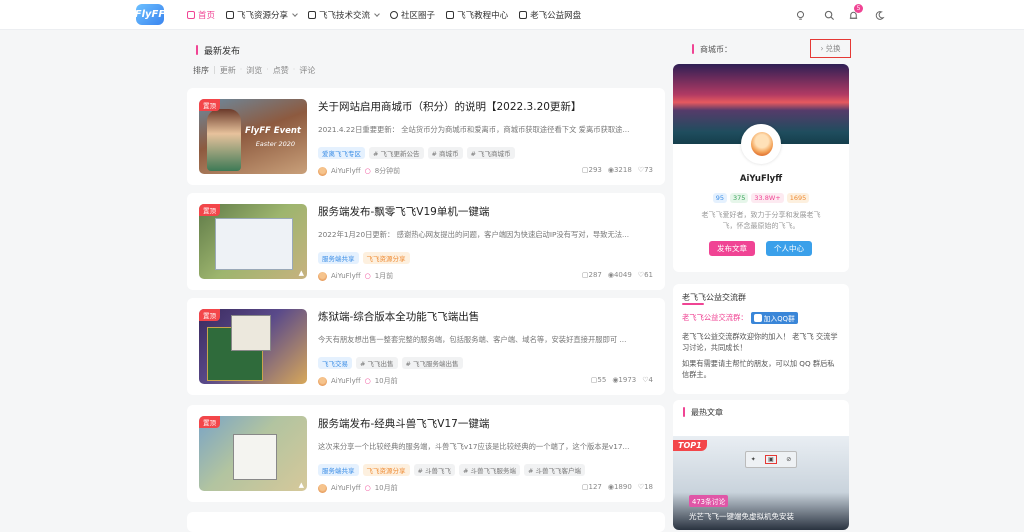 This screenshot has height=532, width=1024. I want to click on nav-tech: 飞飞技术交流, so click(344, 15).